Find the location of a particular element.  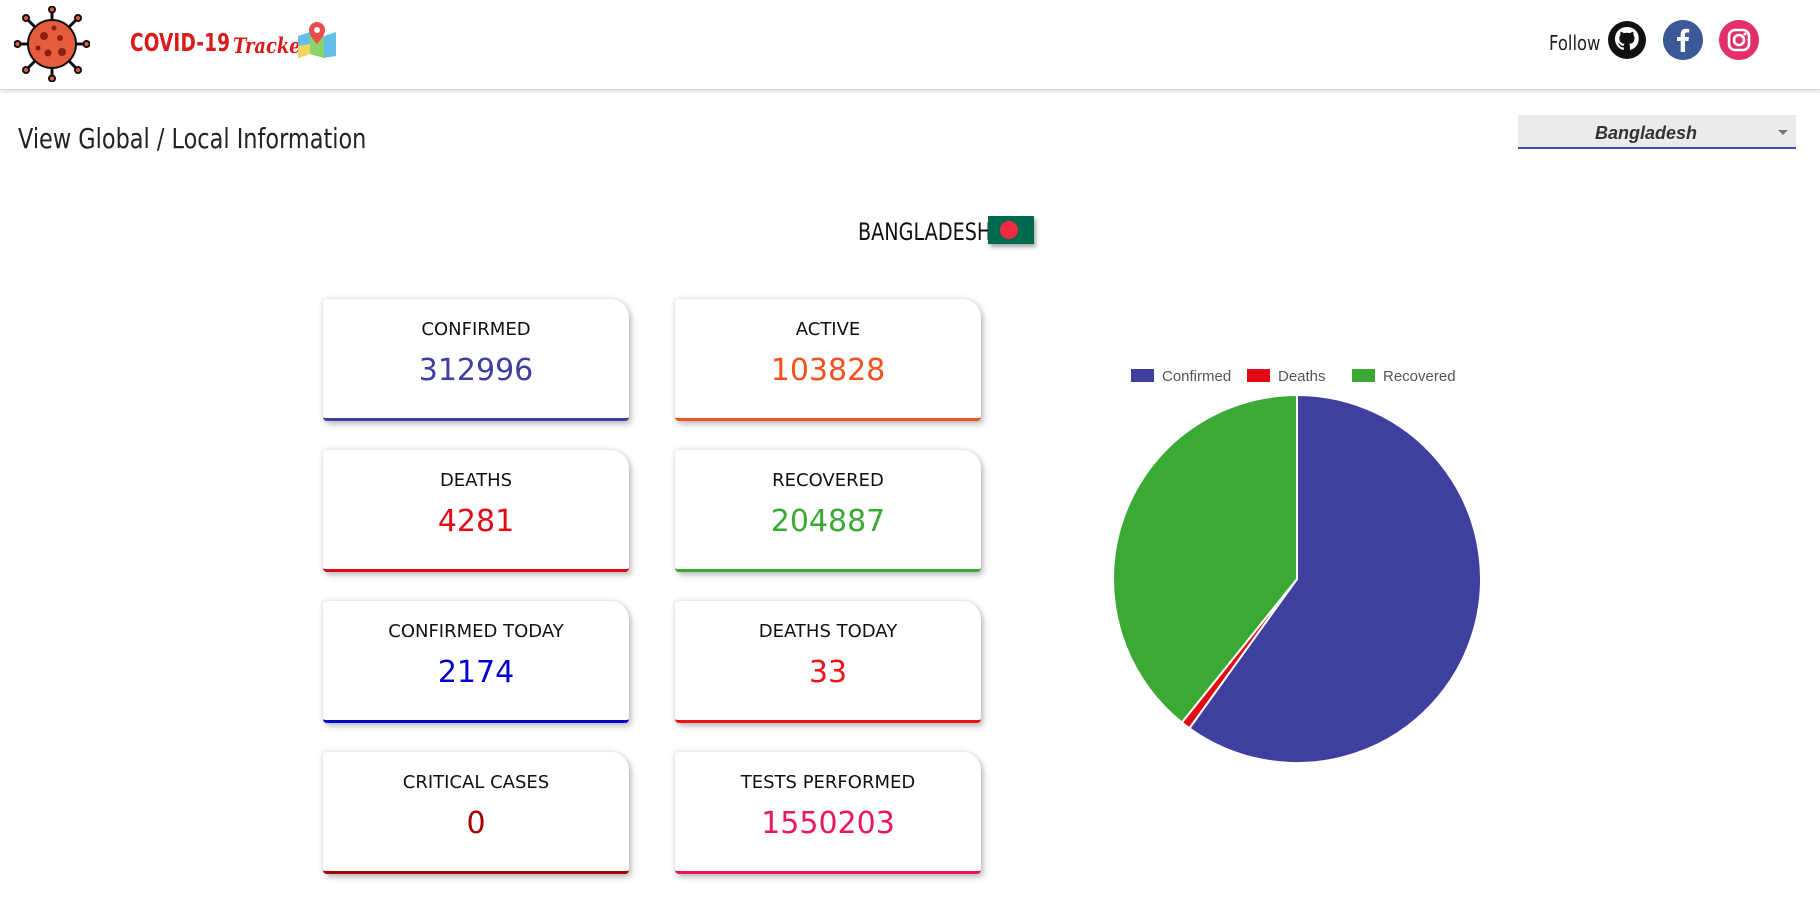

stat-card-critical: CRITICAL CASES 0 is located at coordinates (476, 813).